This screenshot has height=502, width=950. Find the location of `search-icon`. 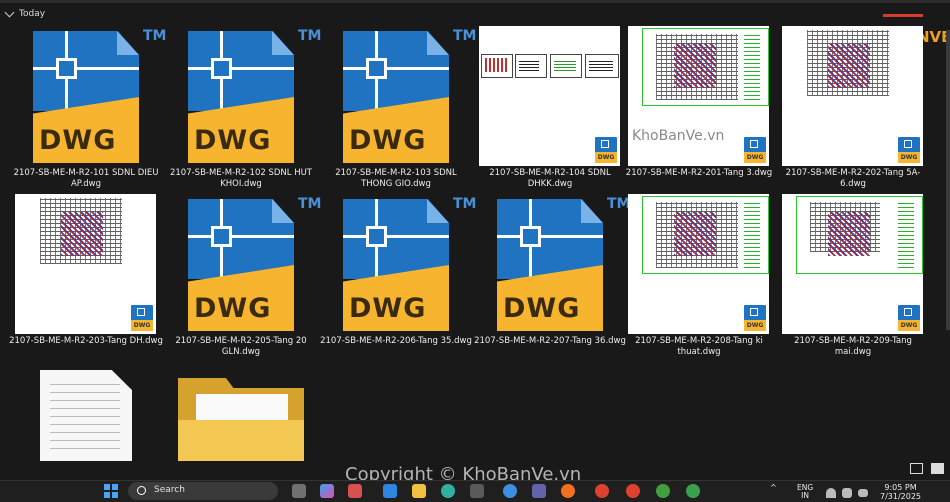

search-icon is located at coordinates (141, 490).